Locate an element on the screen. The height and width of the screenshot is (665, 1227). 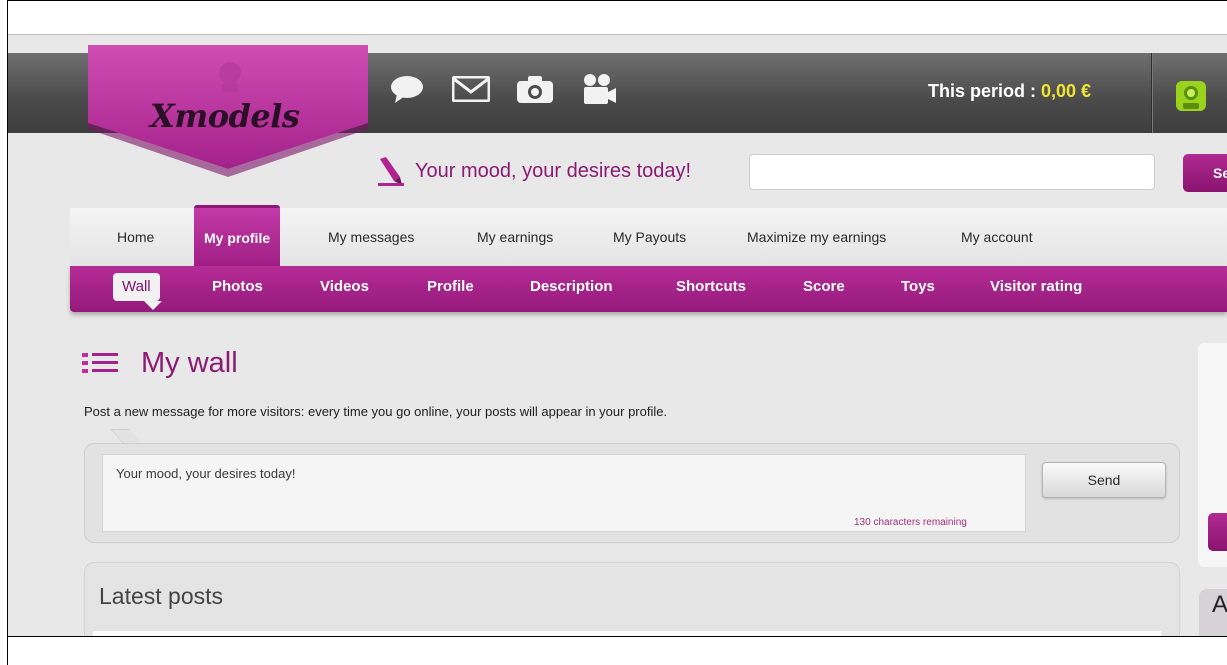
latest-posts-title: Latest posts is located at coordinates (161, 596).